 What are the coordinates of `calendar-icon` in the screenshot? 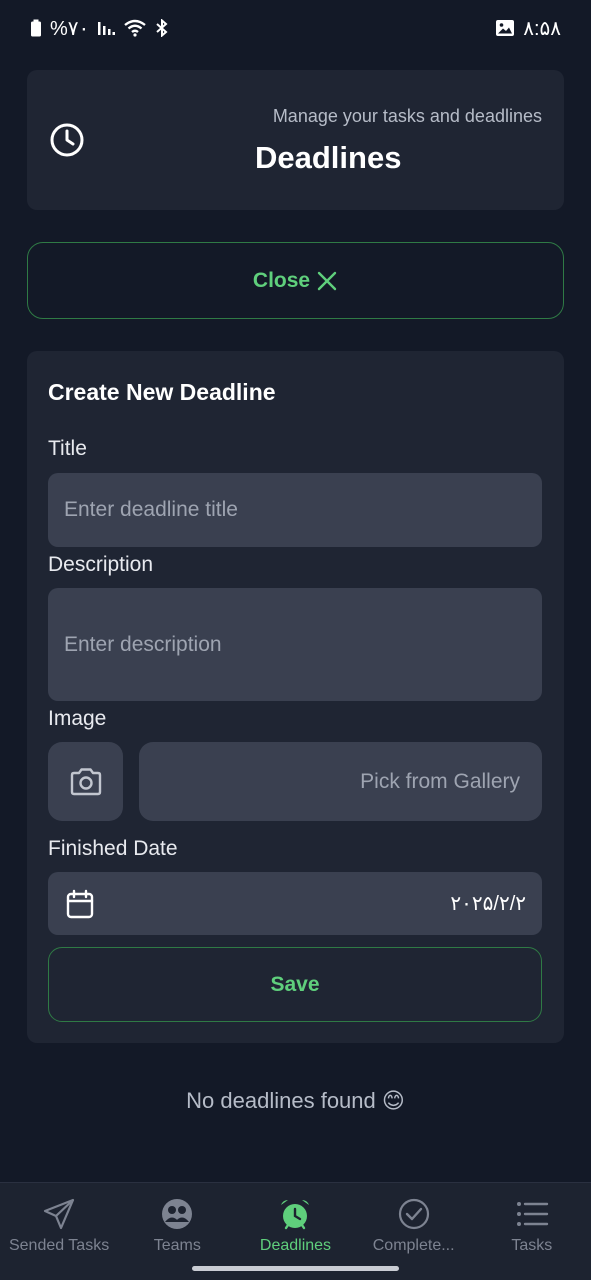 It's located at (80, 903).